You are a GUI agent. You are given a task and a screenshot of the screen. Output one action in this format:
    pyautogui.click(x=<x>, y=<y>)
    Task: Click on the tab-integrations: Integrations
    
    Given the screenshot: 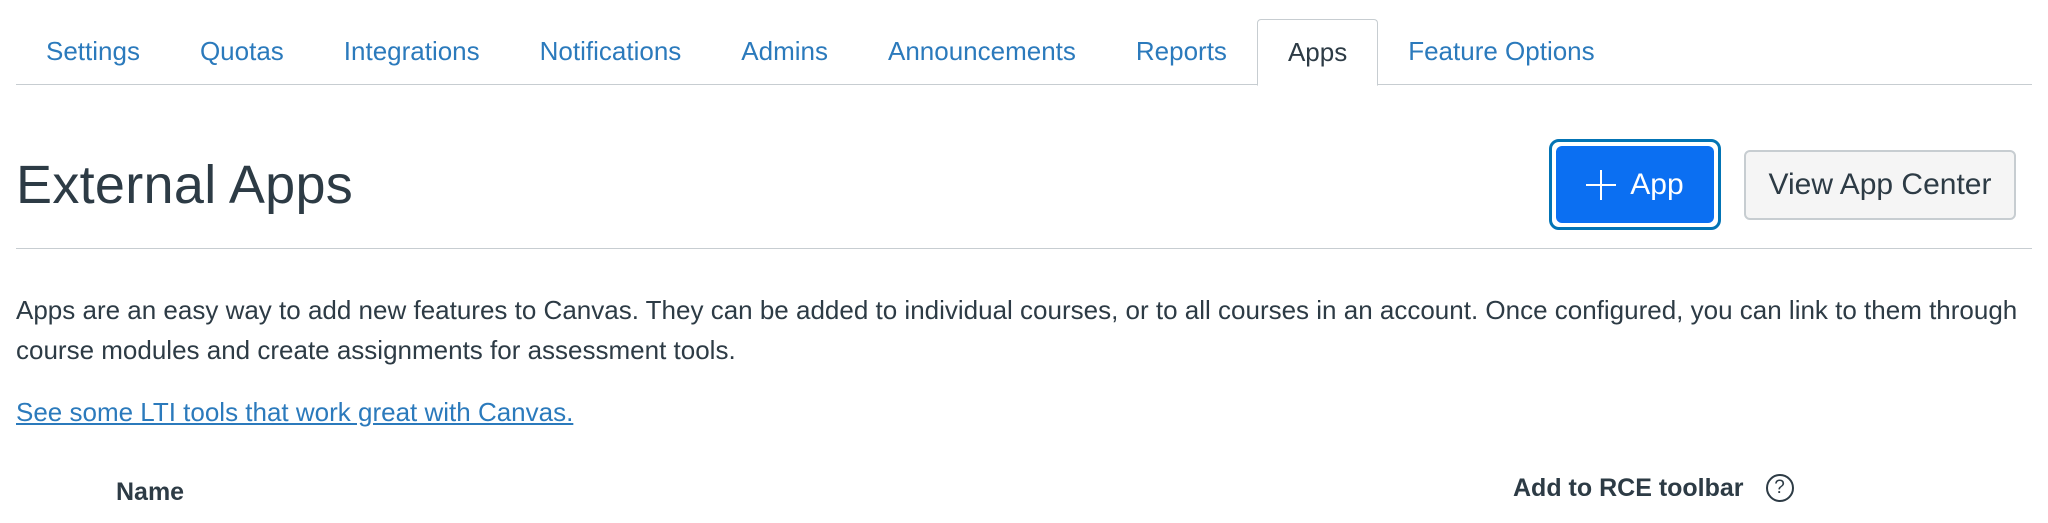 What is the action you would take?
    pyautogui.click(x=412, y=51)
    